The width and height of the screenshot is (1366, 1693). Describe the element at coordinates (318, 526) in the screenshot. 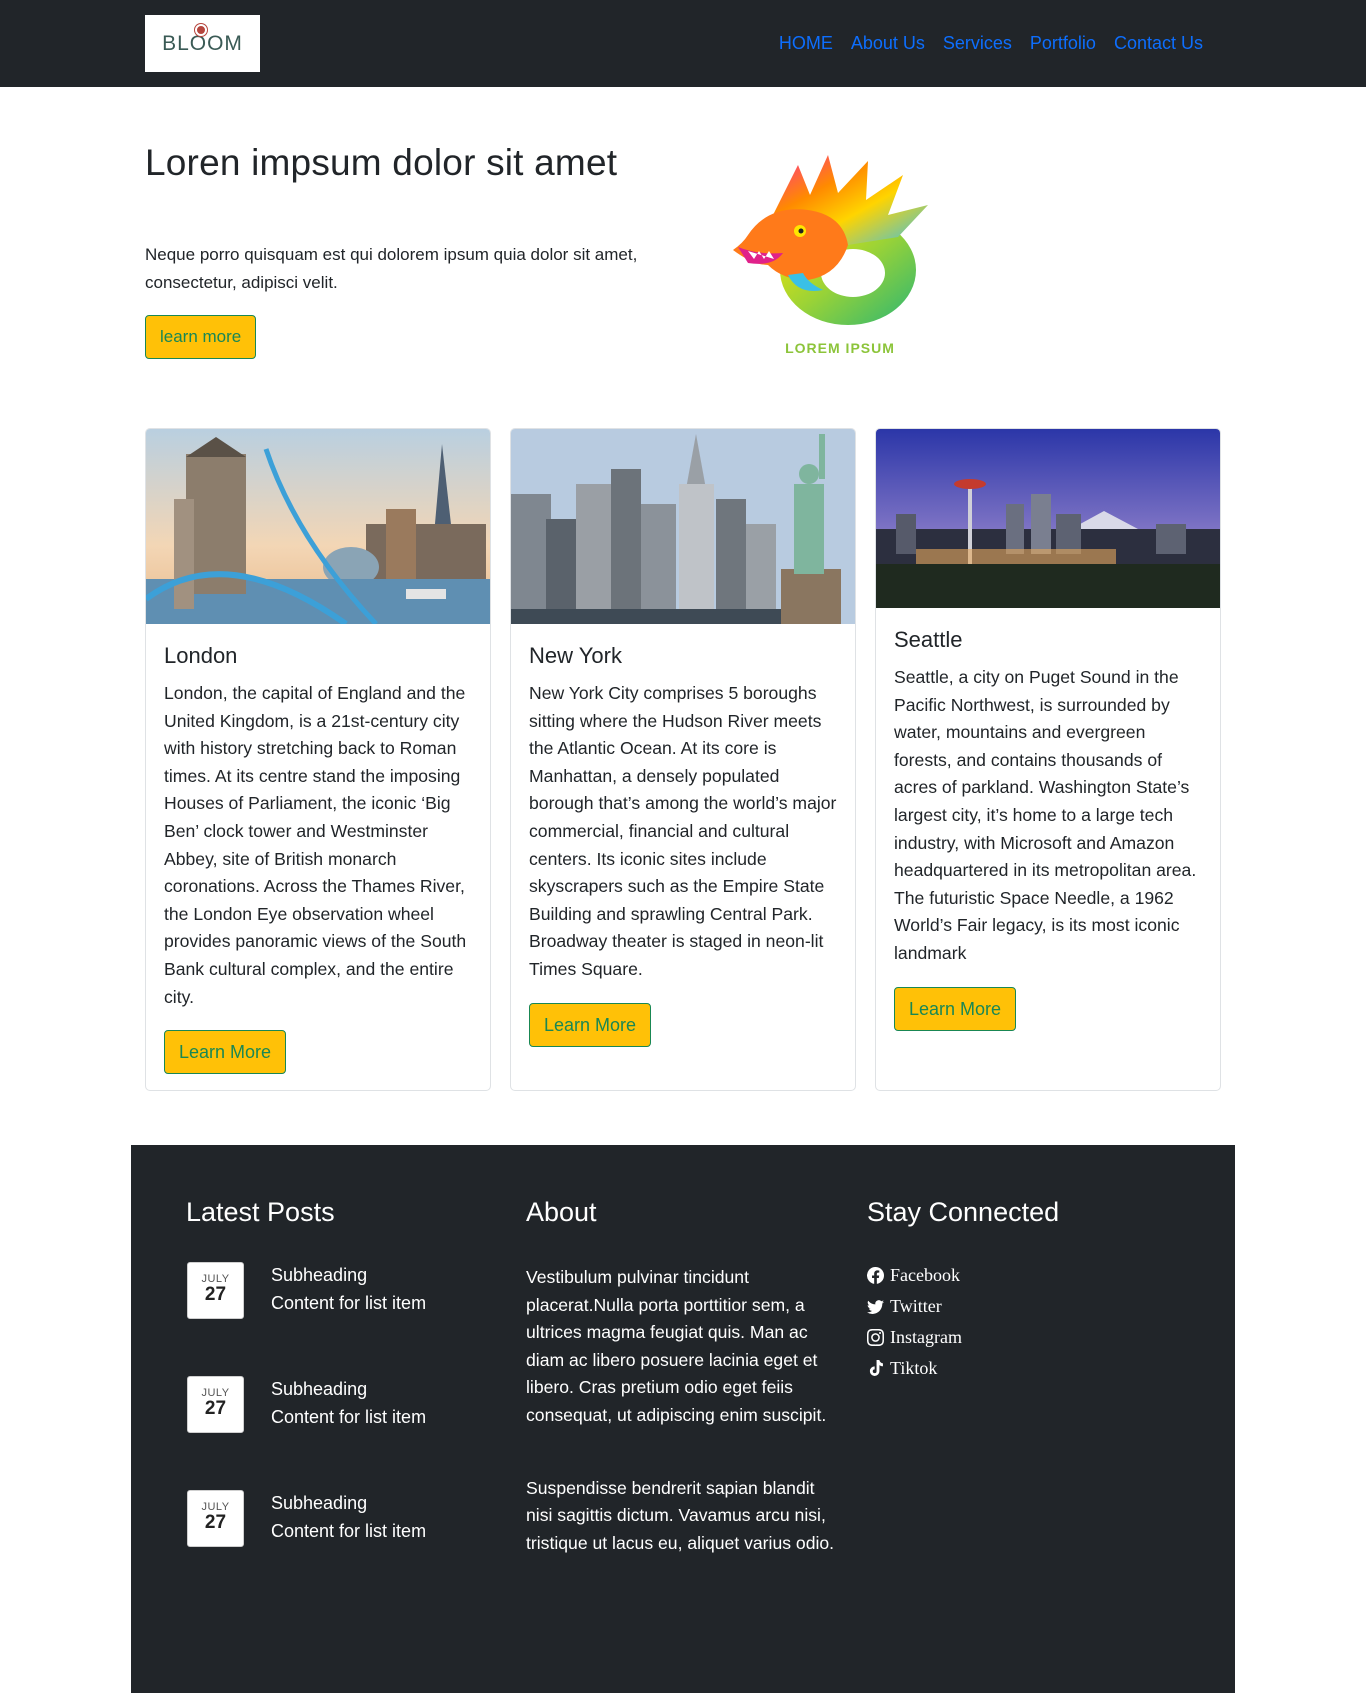

I see `london-image` at that location.